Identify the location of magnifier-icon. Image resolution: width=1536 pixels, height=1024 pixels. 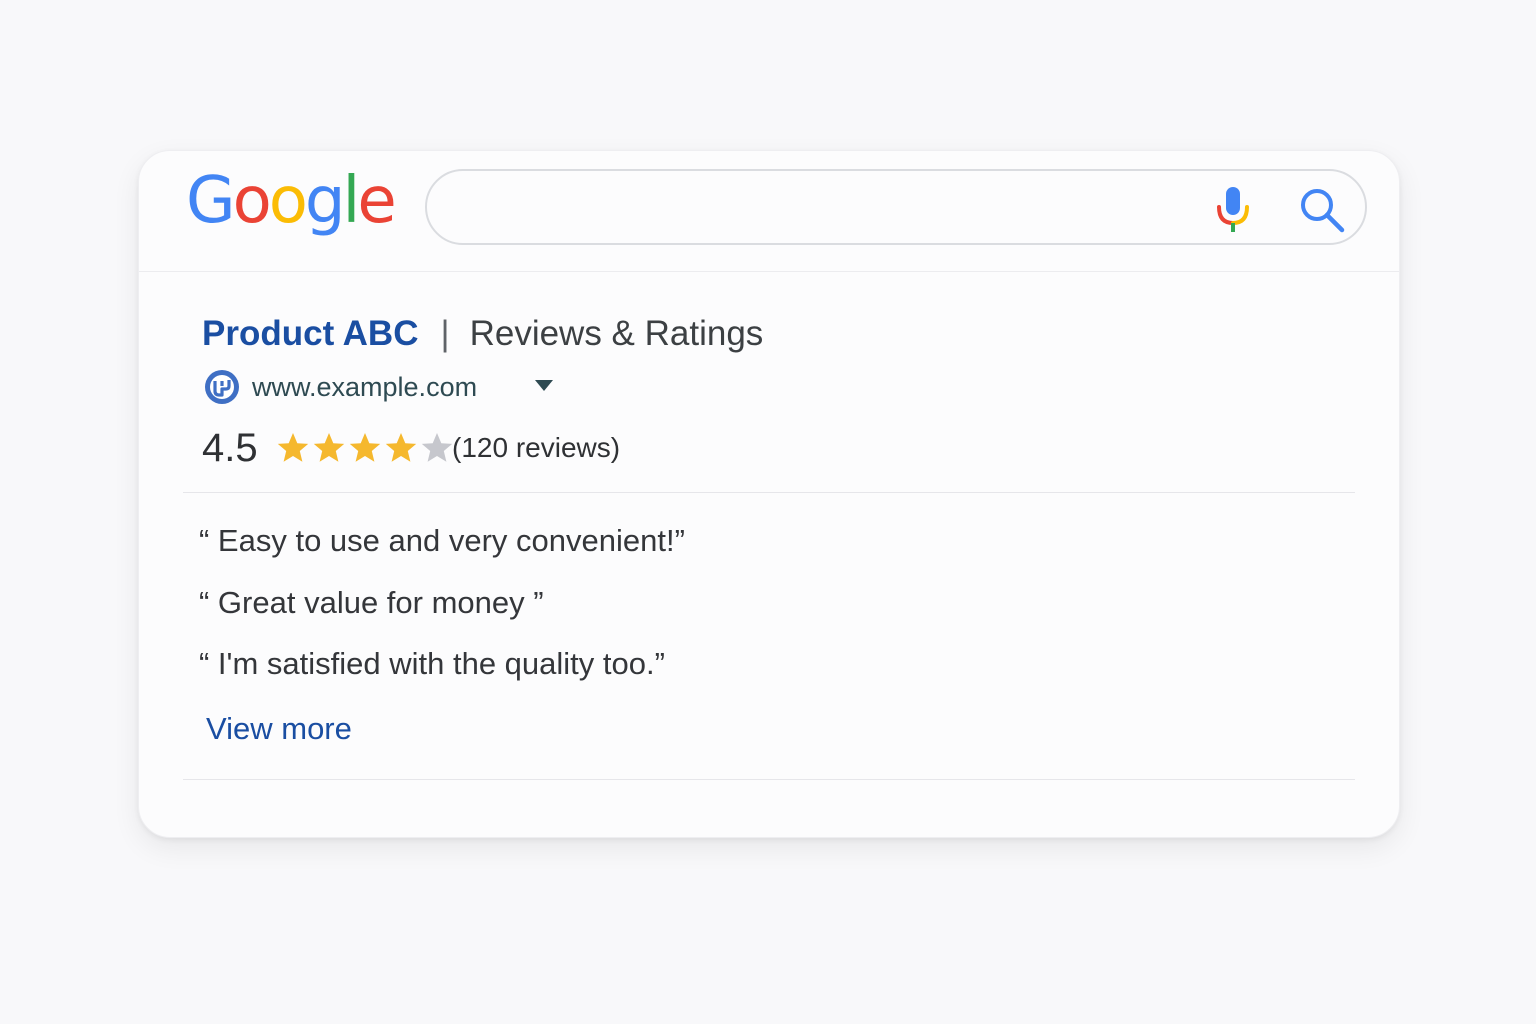
(1322, 209).